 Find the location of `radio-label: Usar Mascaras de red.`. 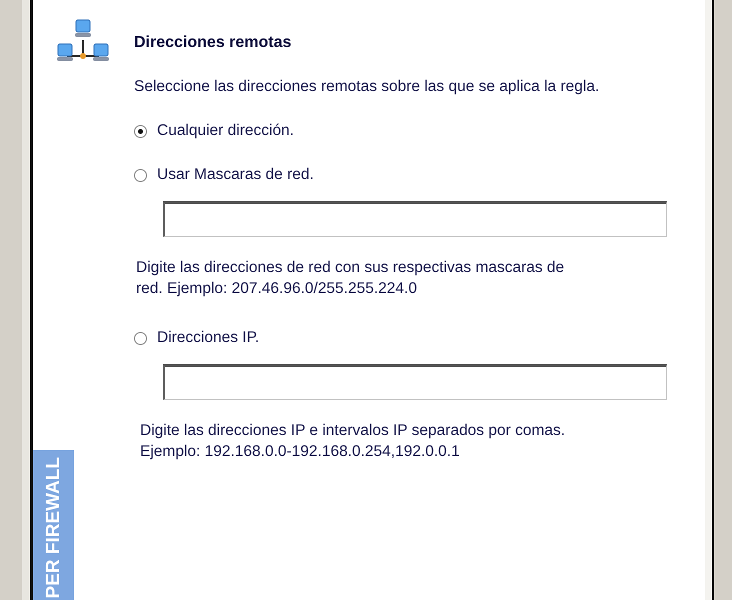

radio-label: Usar Mascaras de red. is located at coordinates (235, 175).